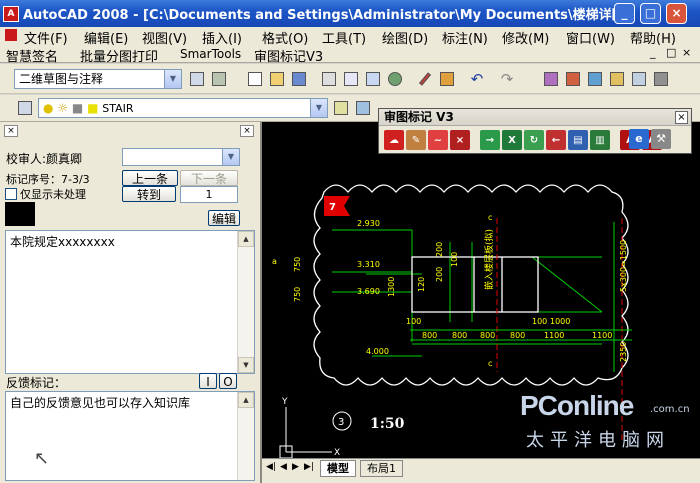 This screenshot has height=483, width=700. What do you see at coordinates (610, 425) in the screenshot?
I see `watermark: PConline .com.cn 太平洋电脑网` at bounding box center [610, 425].